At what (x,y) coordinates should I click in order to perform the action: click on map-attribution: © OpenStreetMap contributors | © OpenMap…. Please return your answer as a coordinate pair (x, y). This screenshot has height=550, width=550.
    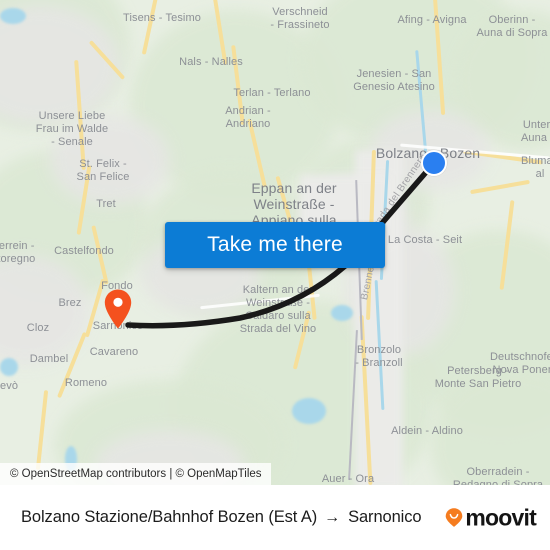
    Looking at the image, I should click on (135, 474).